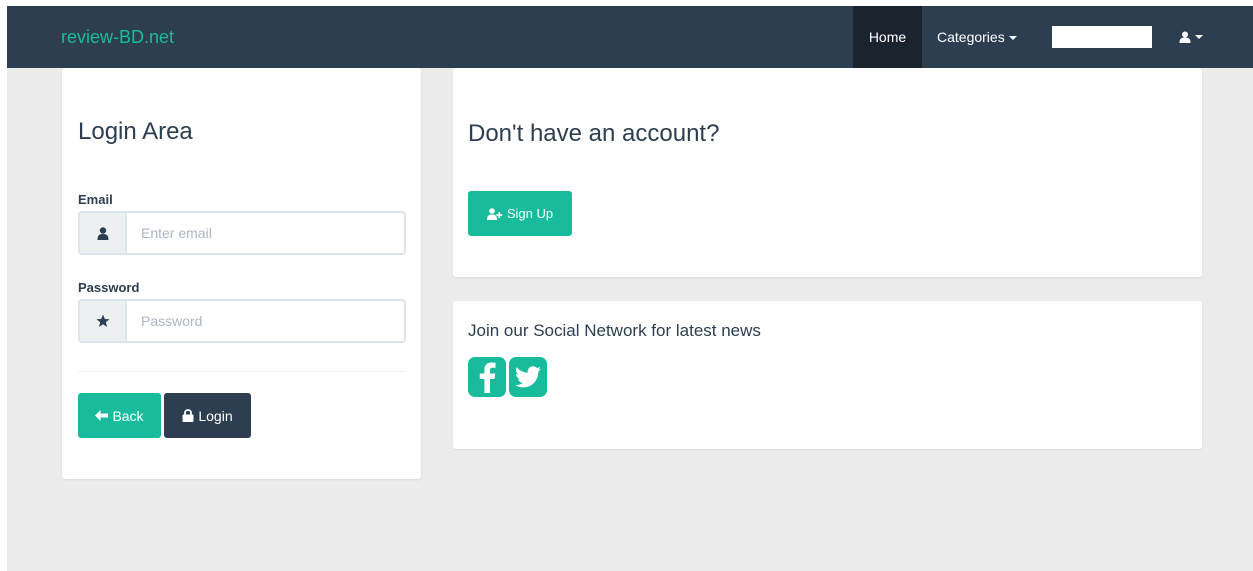 The height and width of the screenshot is (571, 1253). I want to click on nav-categories-dropdown: Categories, so click(977, 37).